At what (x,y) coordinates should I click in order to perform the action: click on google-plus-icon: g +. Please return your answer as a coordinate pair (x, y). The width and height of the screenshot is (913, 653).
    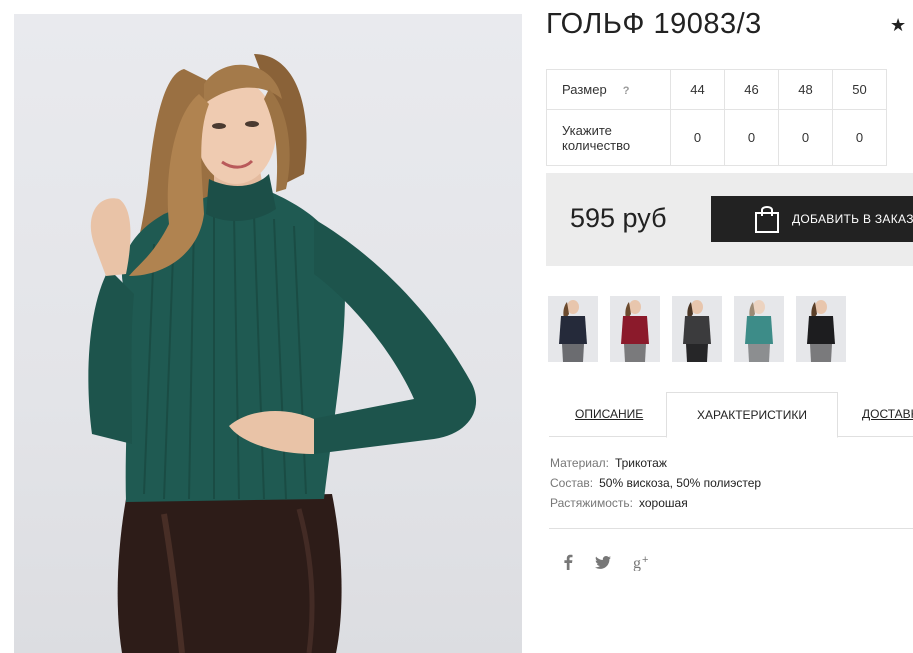
    Looking at the image, I should click on (643, 562).